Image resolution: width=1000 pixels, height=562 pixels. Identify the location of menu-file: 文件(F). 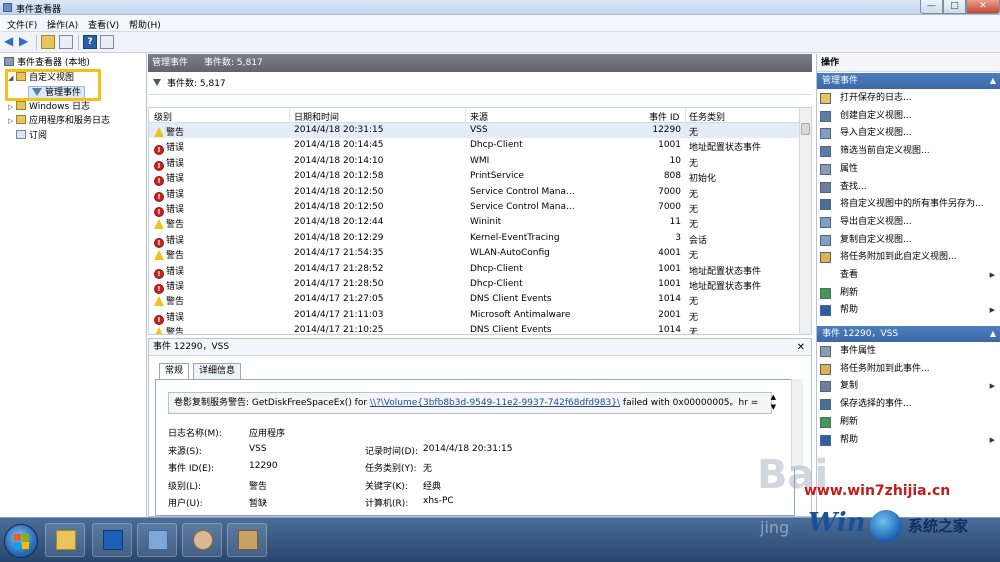
(22, 24).